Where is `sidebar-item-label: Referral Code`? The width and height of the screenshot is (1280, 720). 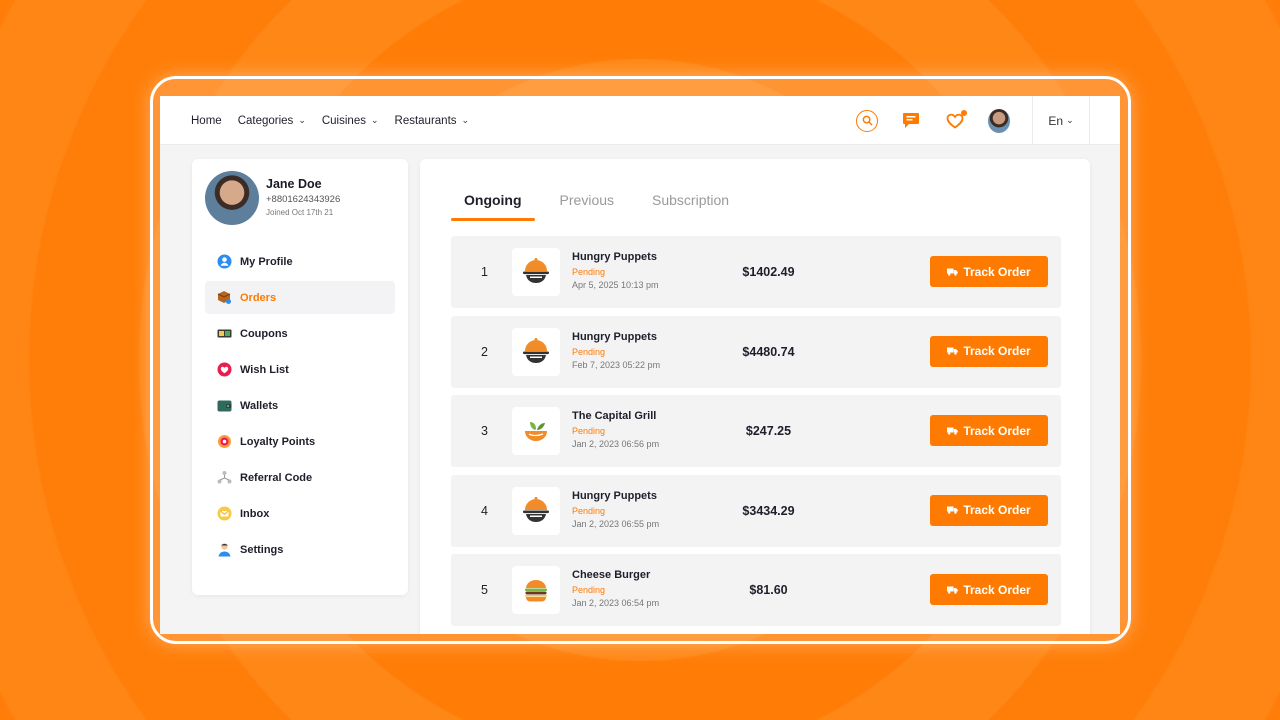
sidebar-item-label: Referral Code is located at coordinates (276, 477).